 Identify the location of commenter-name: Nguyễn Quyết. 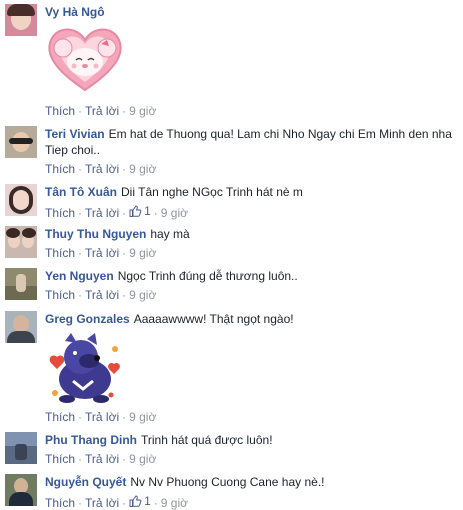
(85, 482).